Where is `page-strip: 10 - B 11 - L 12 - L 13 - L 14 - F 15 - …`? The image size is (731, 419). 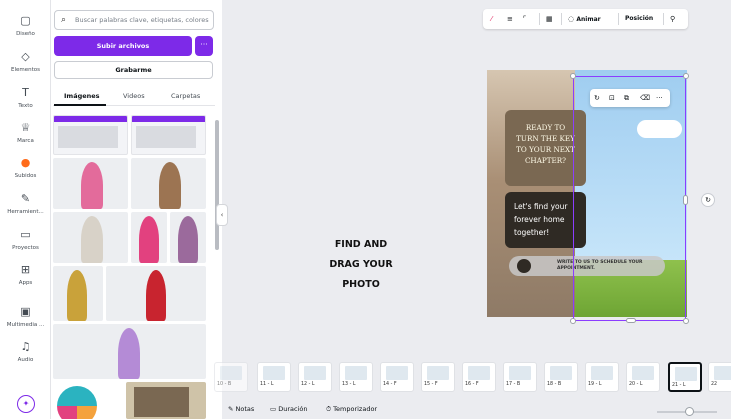
page-strip: 10 - B 11 - L 12 - L 13 - L 14 - F 15 - … is located at coordinates (472, 376).